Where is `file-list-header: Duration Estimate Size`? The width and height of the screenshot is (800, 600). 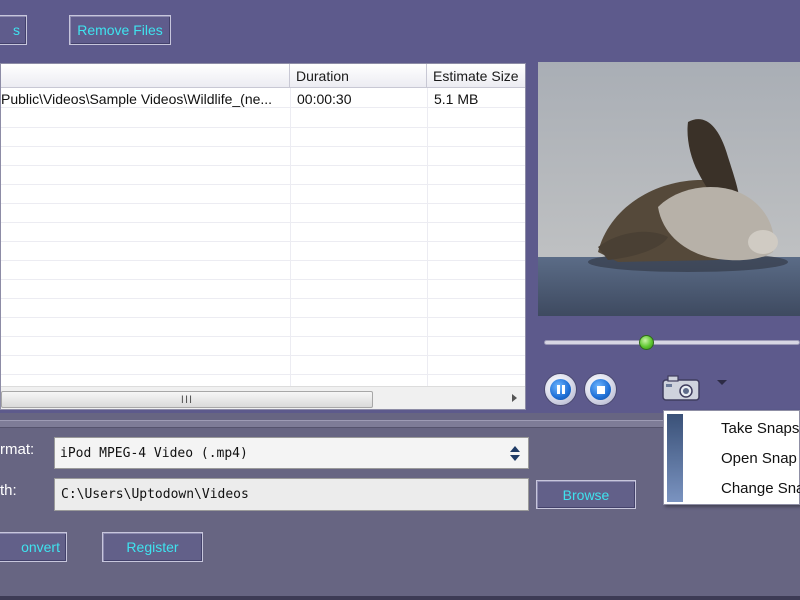
file-list-header: Duration Estimate Size is located at coordinates (263, 76).